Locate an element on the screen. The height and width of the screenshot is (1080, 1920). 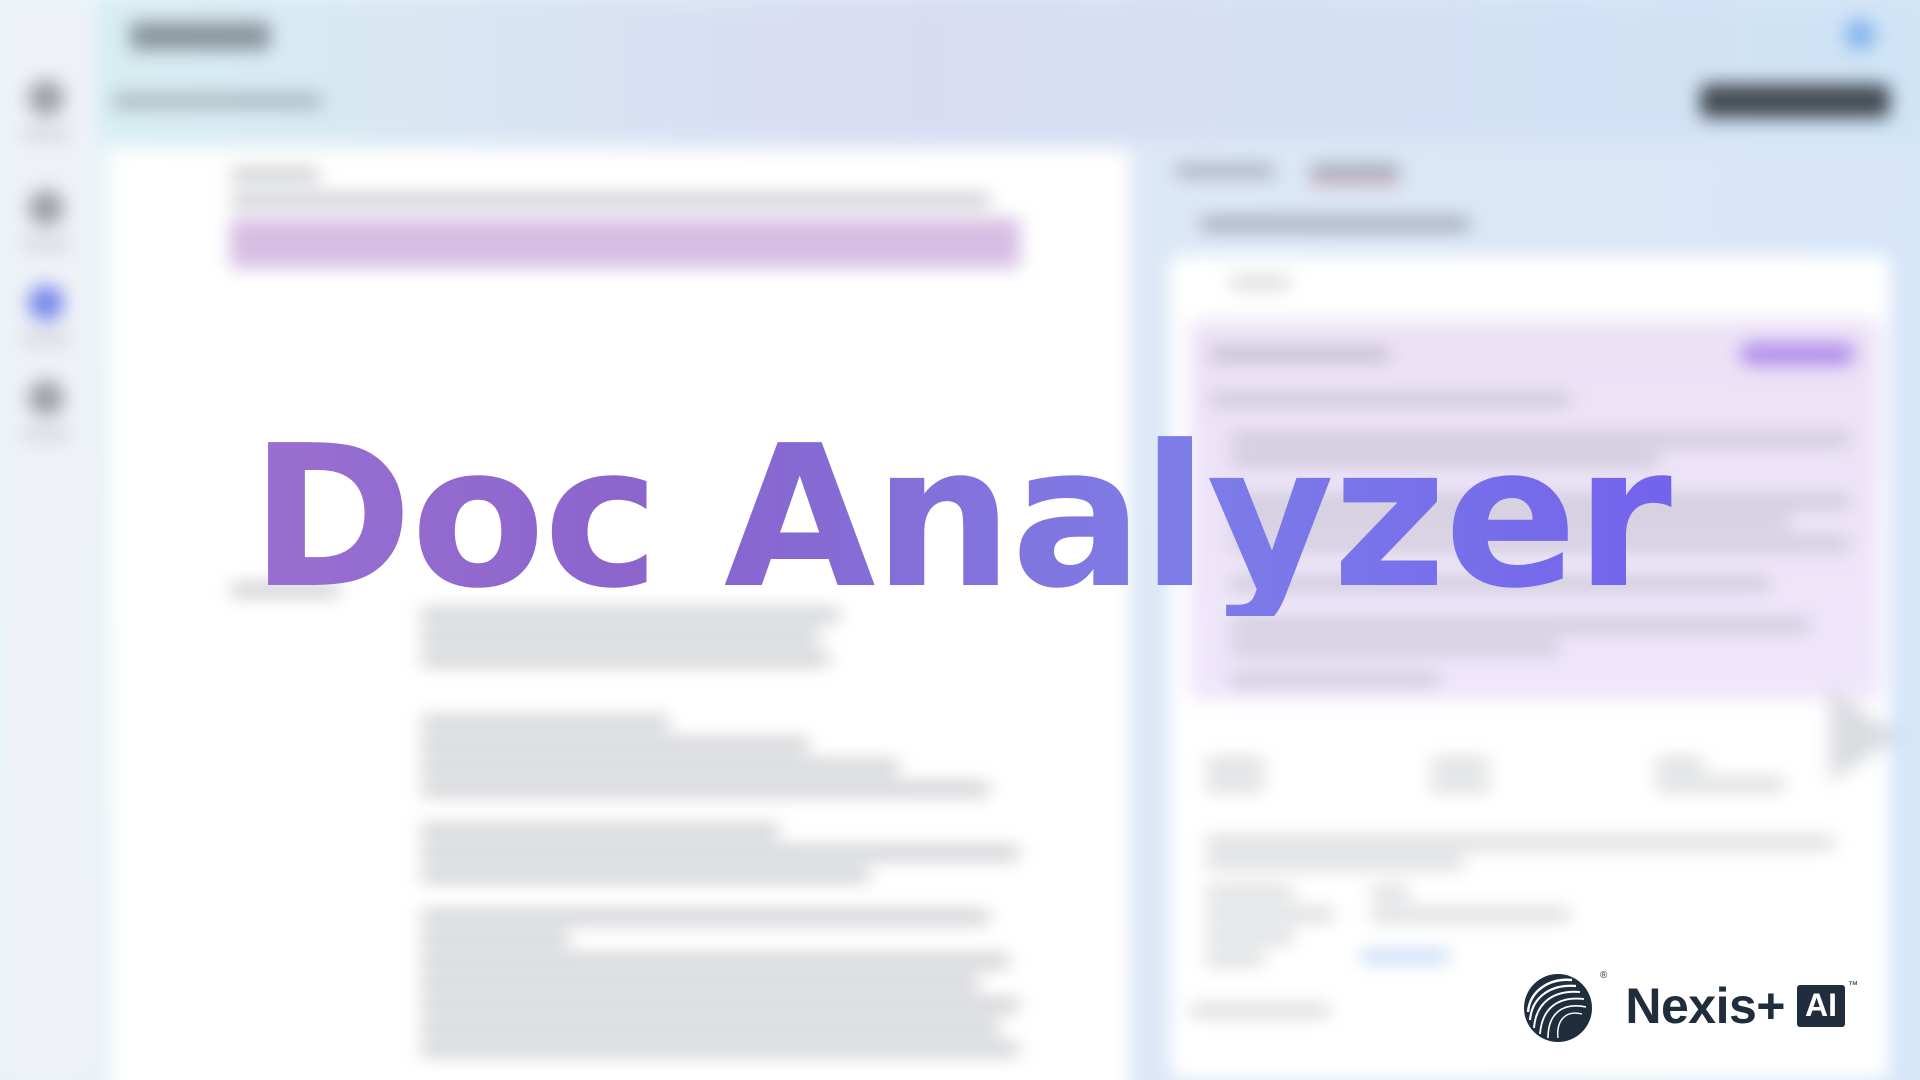
app-header is located at coordinates (960, 70).